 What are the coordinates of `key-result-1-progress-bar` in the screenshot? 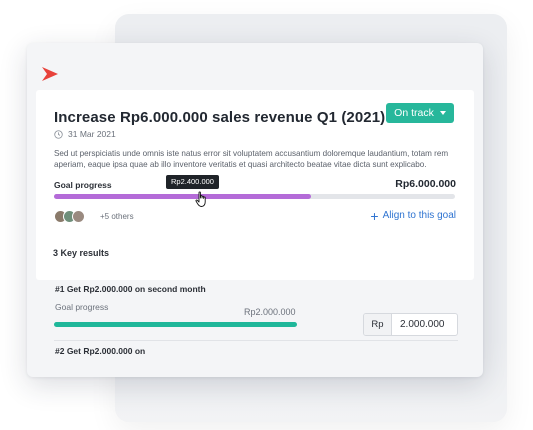 It's located at (175, 324).